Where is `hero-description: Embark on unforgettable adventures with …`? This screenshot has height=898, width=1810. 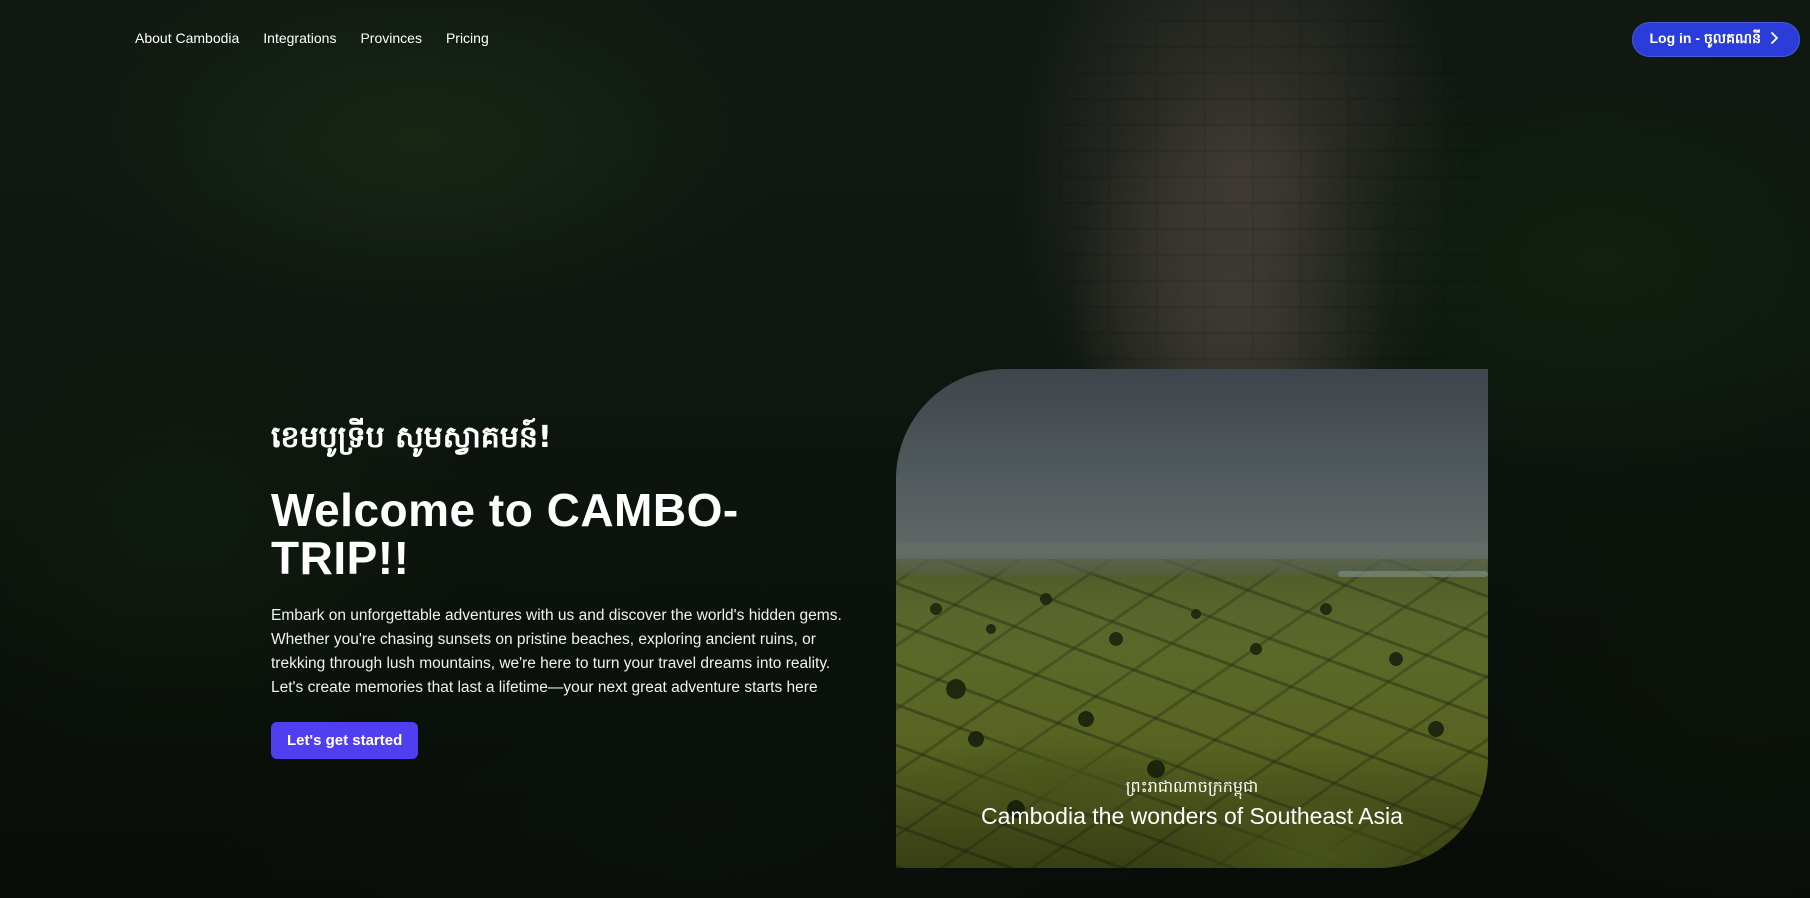
hero-description: Embark on unforgettable adventures with … is located at coordinates (556, 651).